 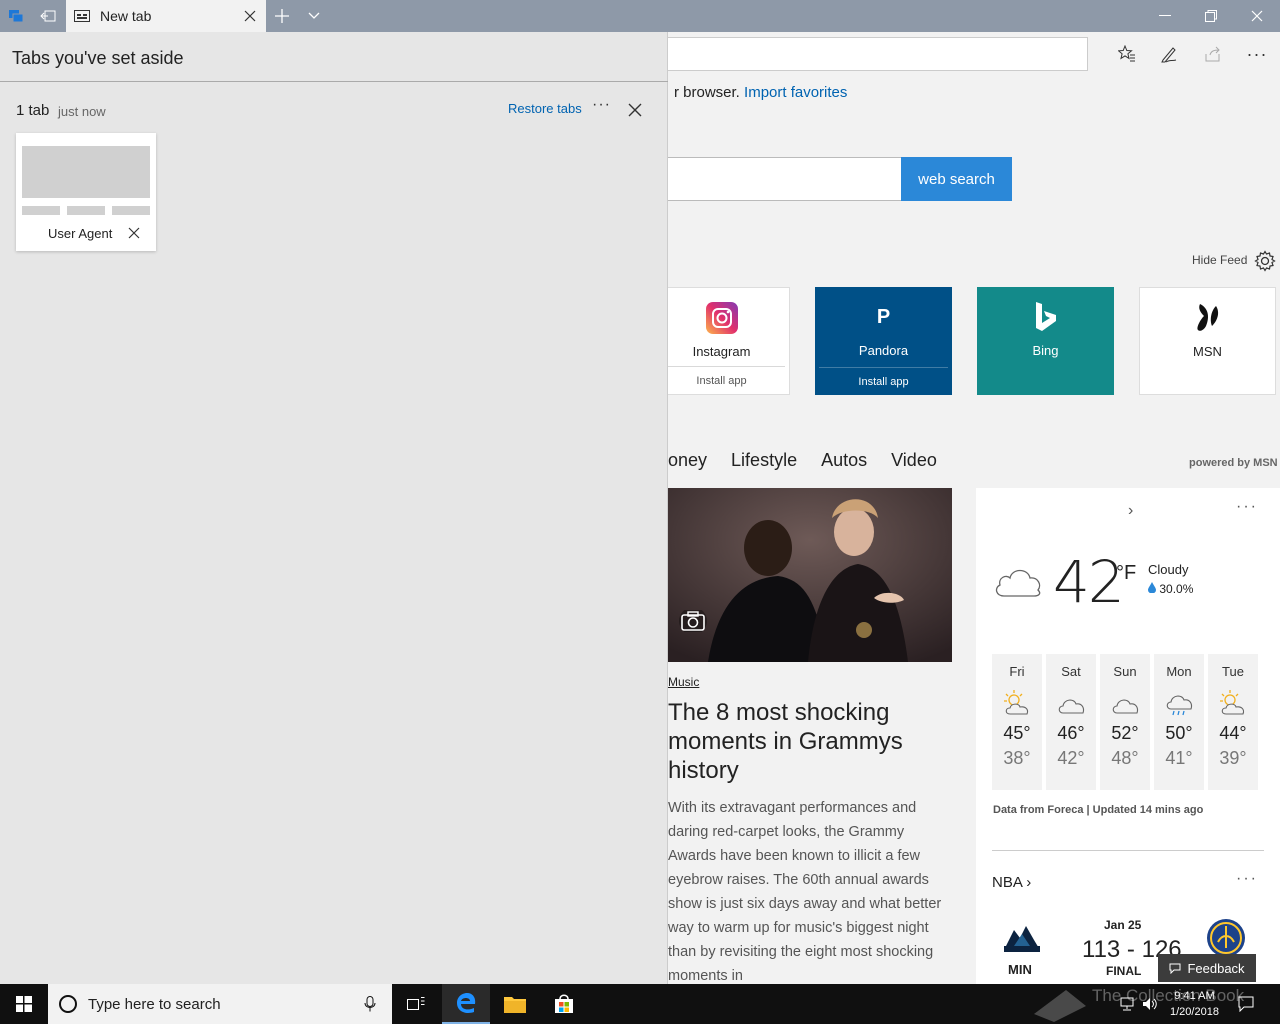 I want to click on import-favorites-link: Import favorites, so click(x=795, y=92).